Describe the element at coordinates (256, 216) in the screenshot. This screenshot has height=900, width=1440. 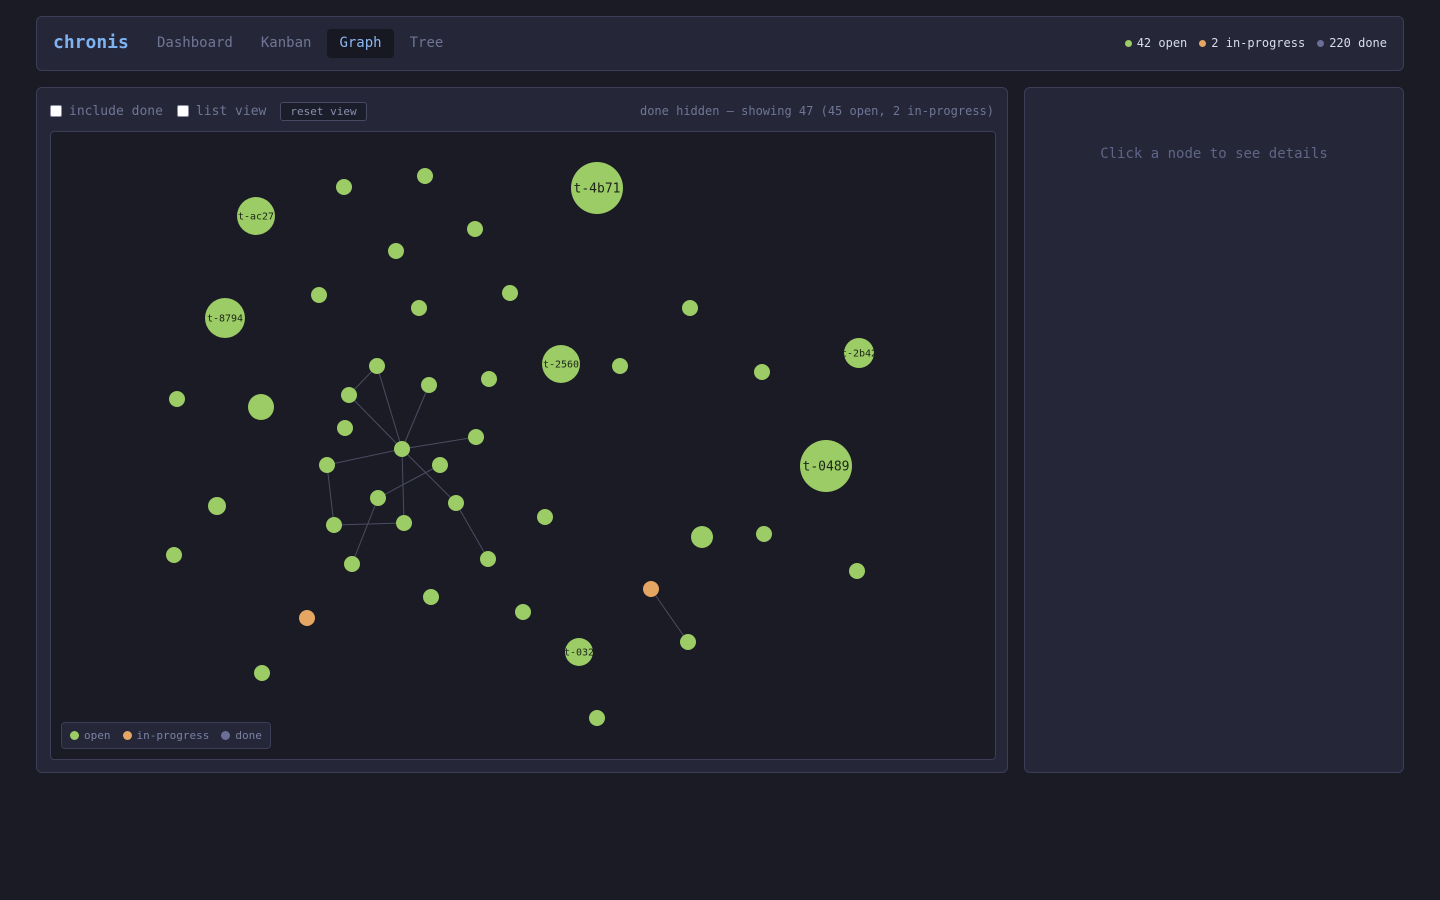
I see `graph-node-labelled: t-ac27` at that location.